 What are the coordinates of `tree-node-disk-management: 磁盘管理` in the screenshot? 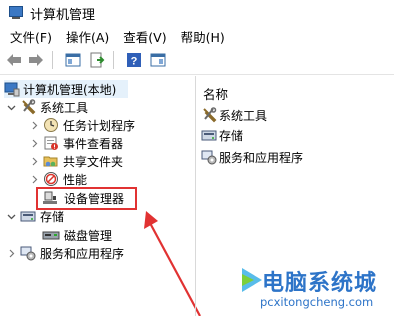 It's located at (77, 235).